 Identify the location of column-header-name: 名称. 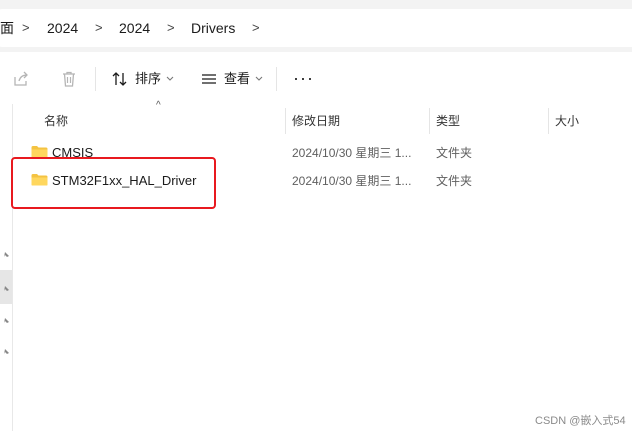
(56, 121).